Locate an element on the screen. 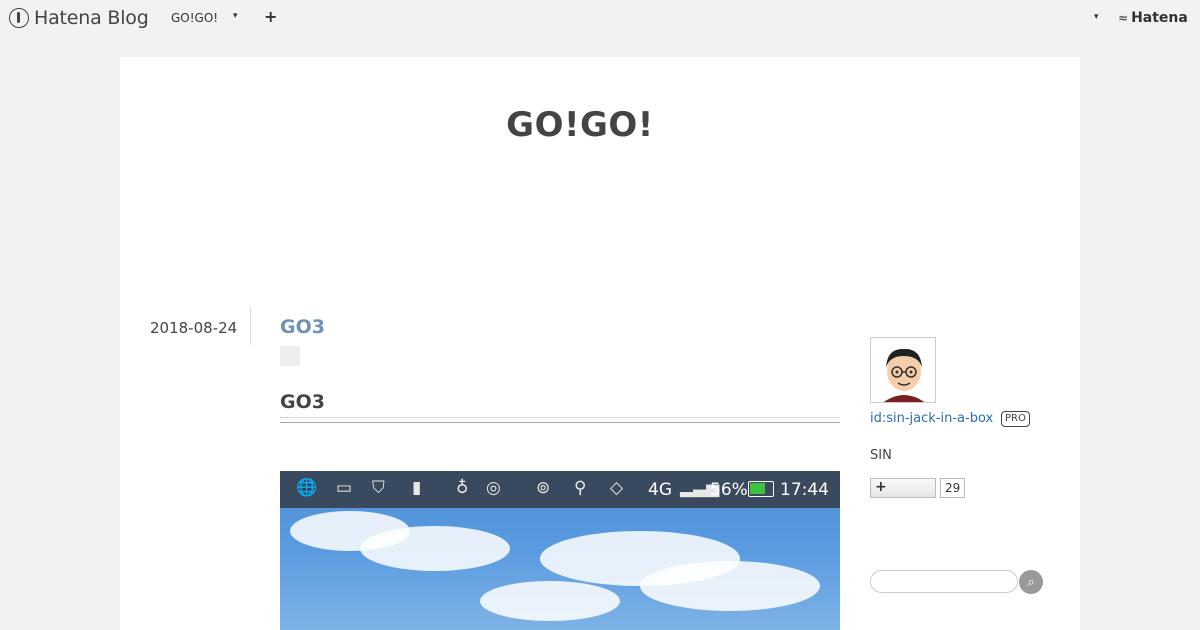 The height and width of the screenshot is (630, 1200). category-placeholder is located at coordinates (290, 356).